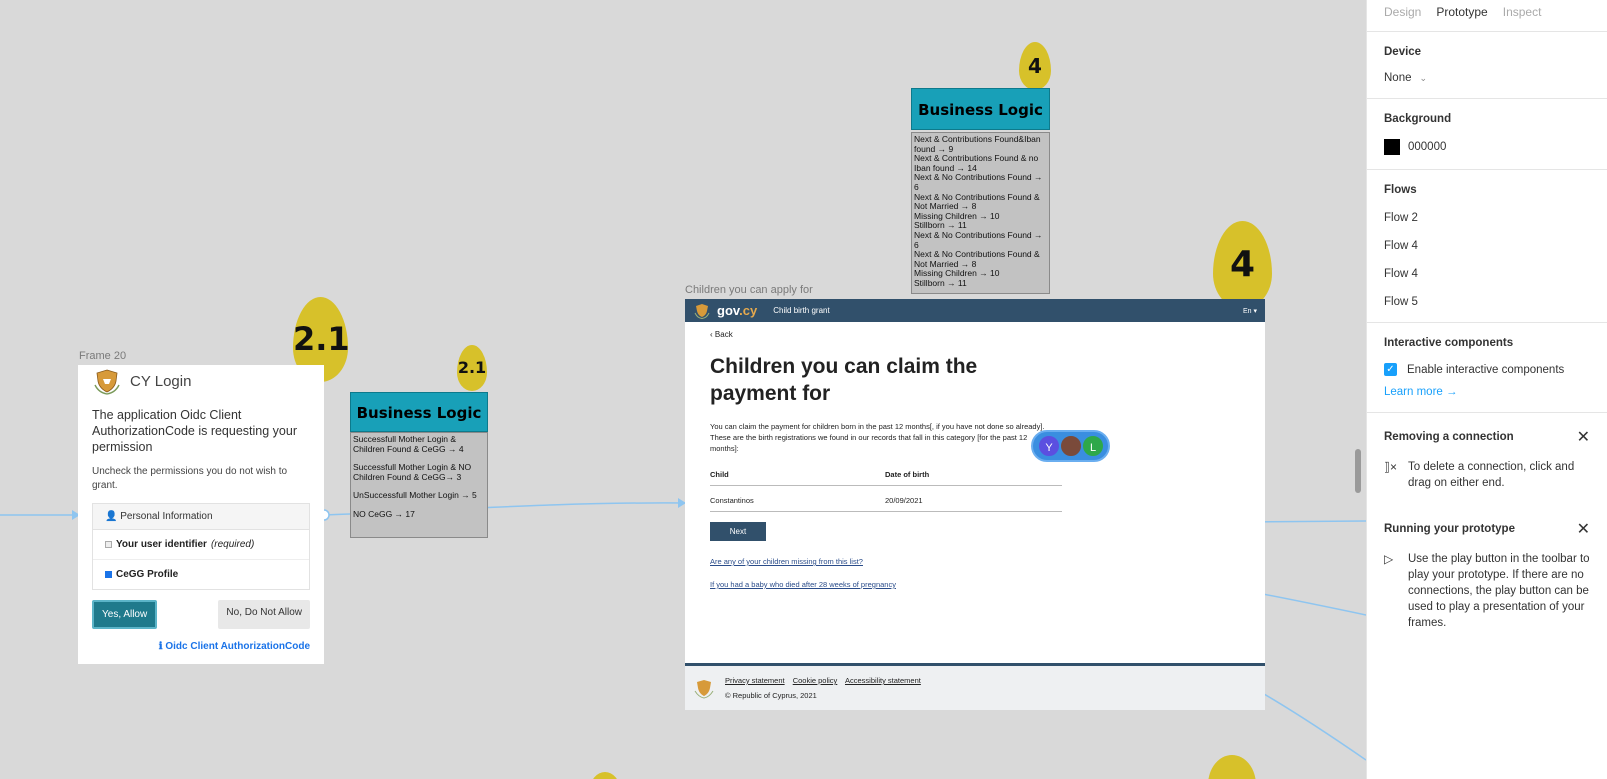 The height and width of the screenshot is (779, 1607). I want to click on remove-connection-head: Removing a connection ✕, so click(1487, 437).